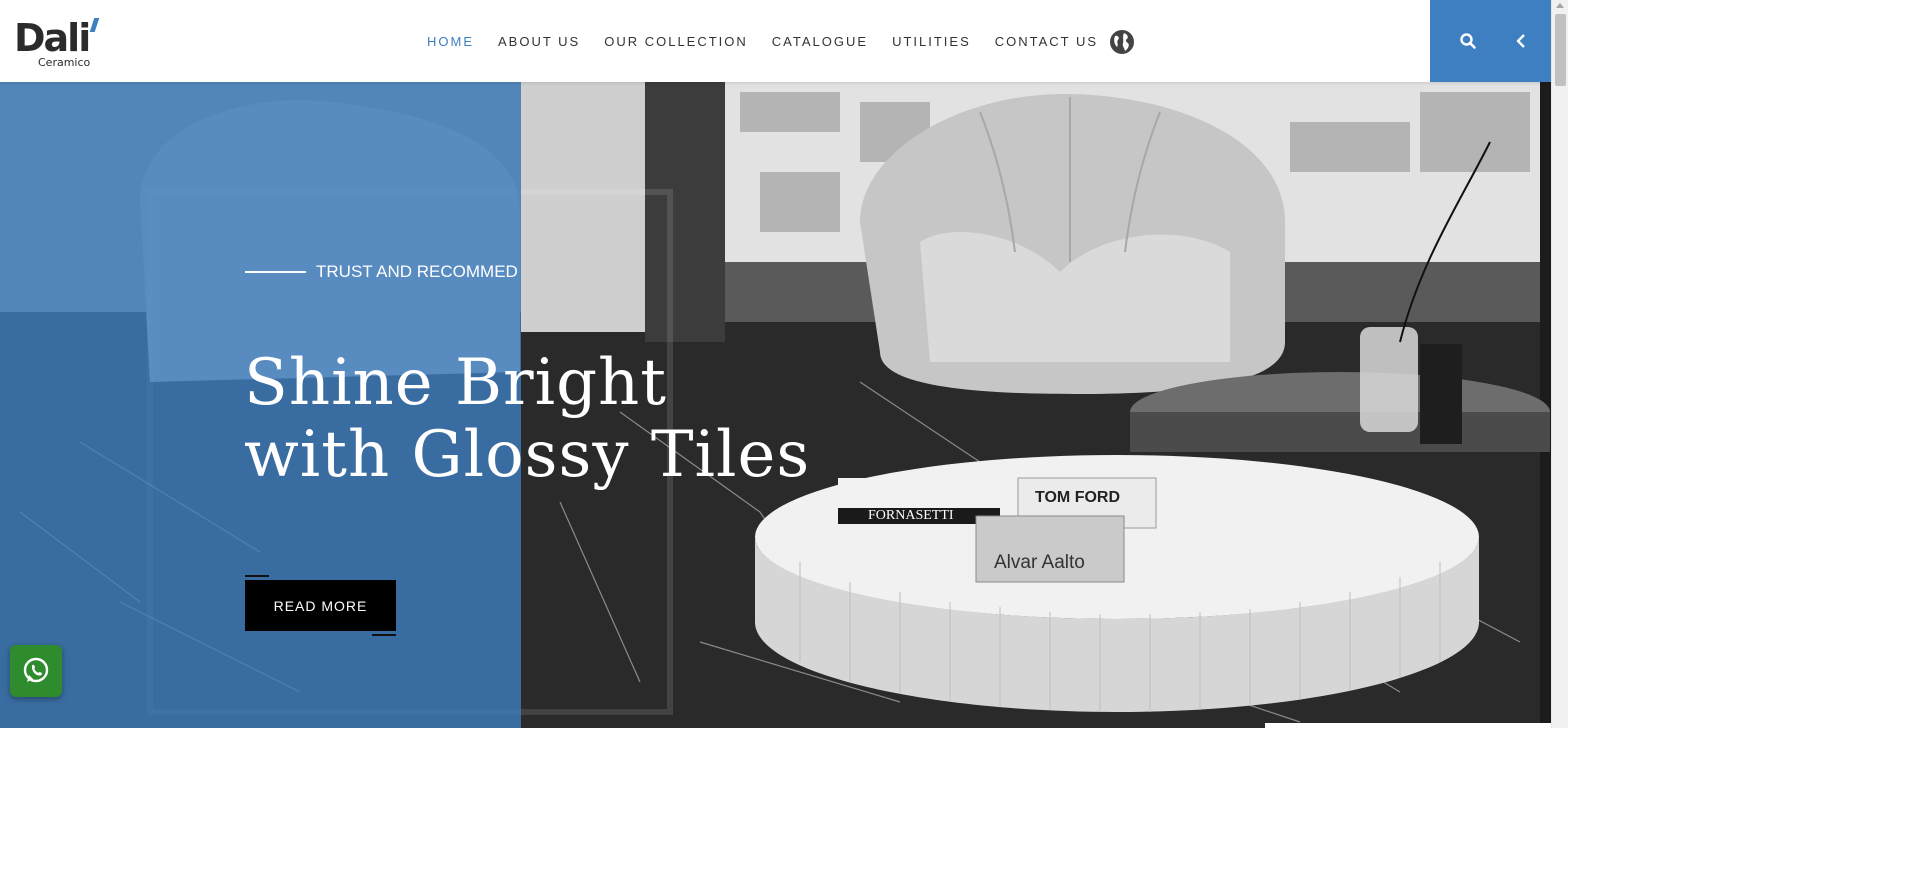  What do you see at coordinates (1521, 41) in the screenshot?
I see `chevron-left-icon` at bounding box center [1521, 41].